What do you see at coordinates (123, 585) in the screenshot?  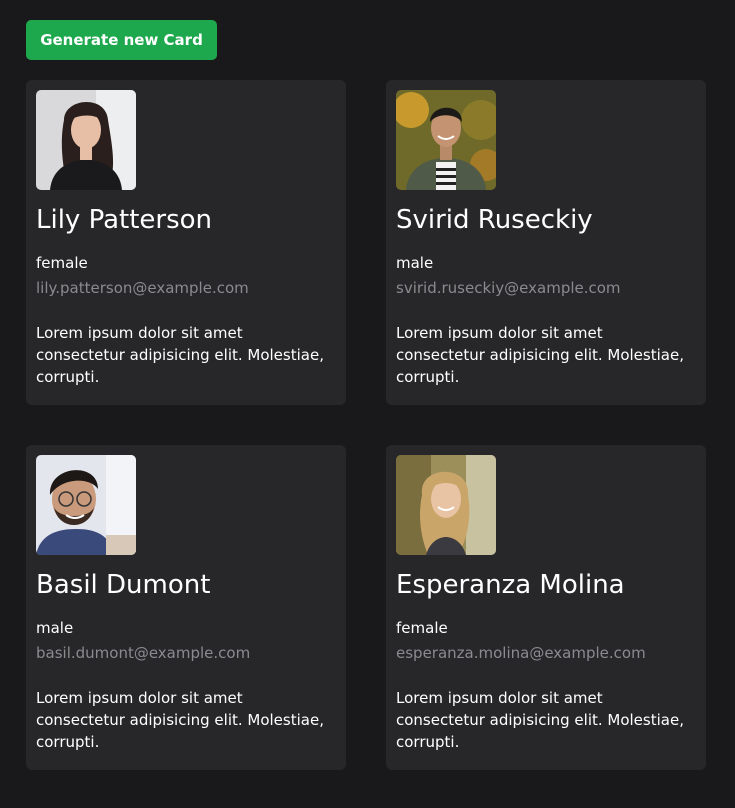 I see `card-name: Basil Dumont` at bounding box center [123, 585].